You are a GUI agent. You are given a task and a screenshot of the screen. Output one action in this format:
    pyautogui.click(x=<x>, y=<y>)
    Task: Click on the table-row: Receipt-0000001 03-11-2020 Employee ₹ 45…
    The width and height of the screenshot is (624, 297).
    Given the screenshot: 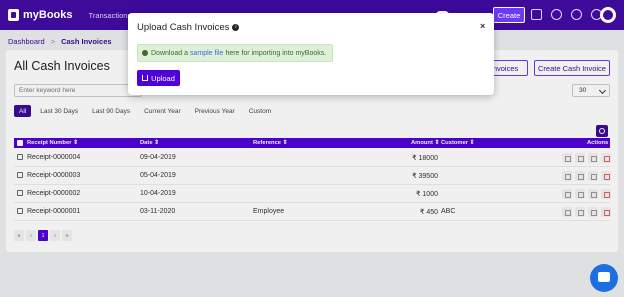 What is the action you would take?
    pyautogui.click(x=312, y=212)
    